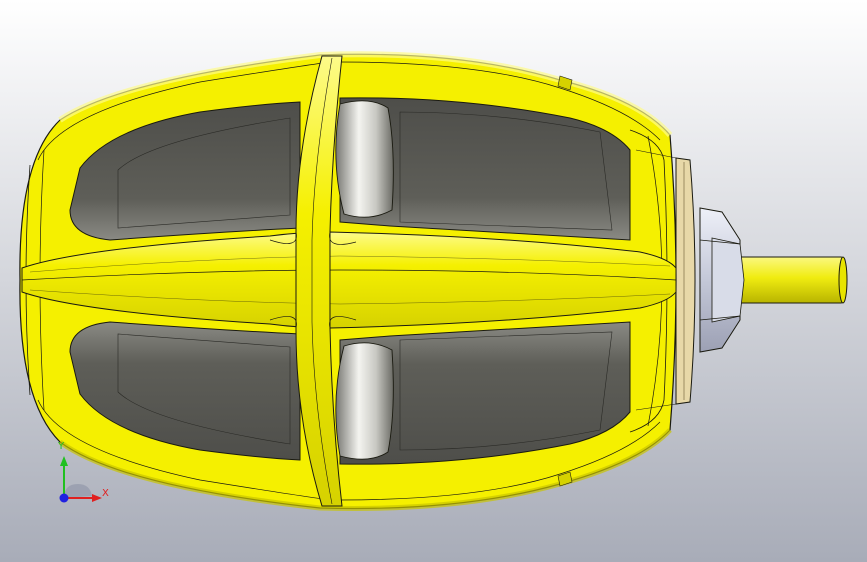  Describe the element at coordinates (364, 159) in the screenshot. I see `upper-boss` at that location.